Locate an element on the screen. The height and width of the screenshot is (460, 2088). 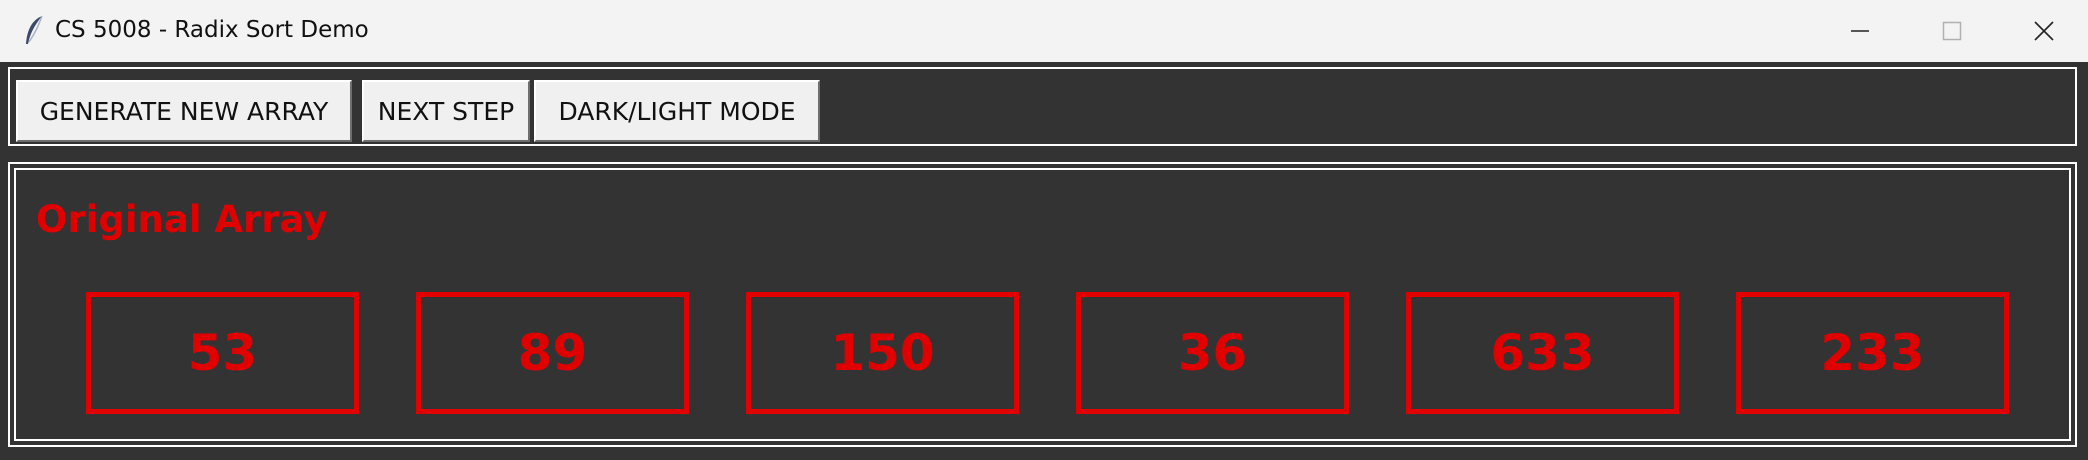
array-cell: 150 is located at coordinates (882, 353).